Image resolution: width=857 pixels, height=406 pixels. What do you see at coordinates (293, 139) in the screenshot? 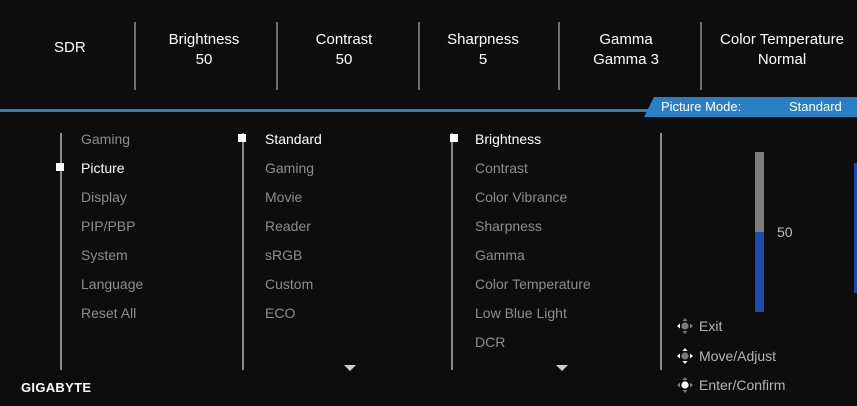
I see `picture-mode-standard: Standard` at bounding box center [293, 139].